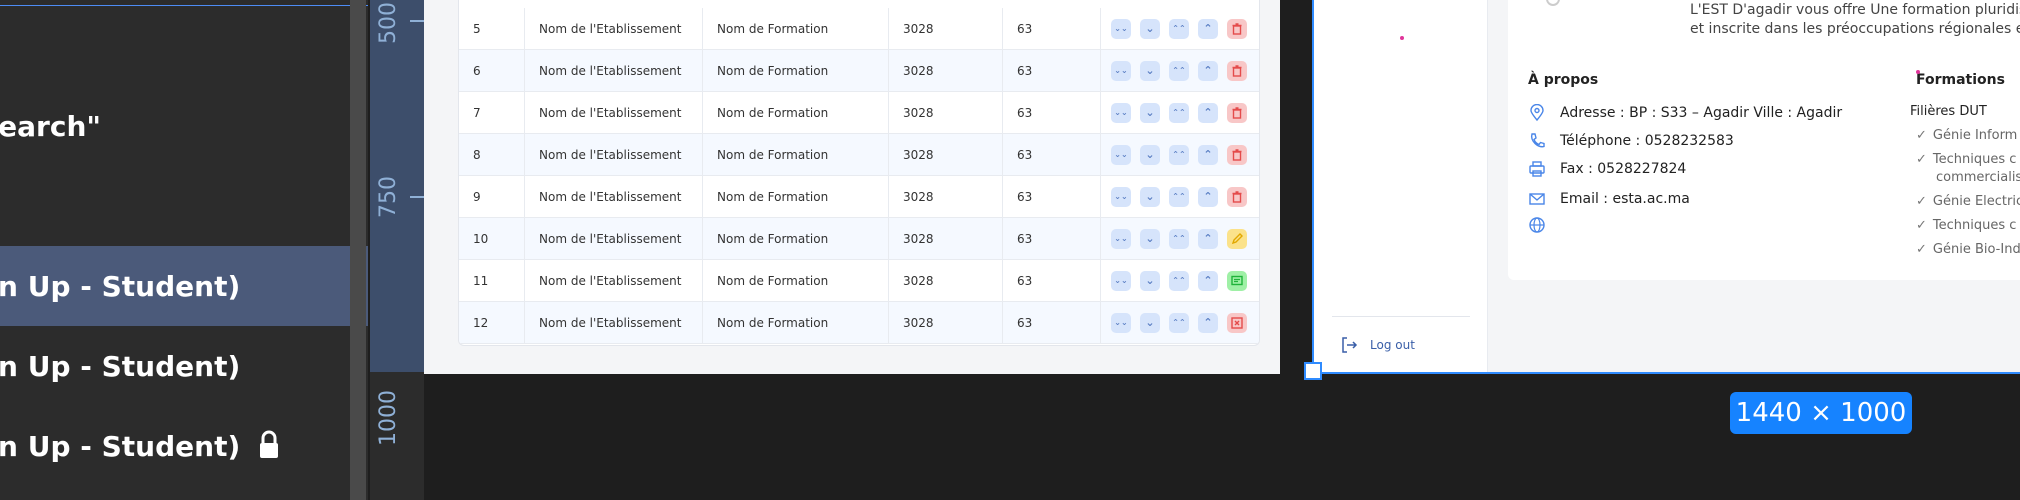 This screenshot has height=500, width=2020. What do you see at coordinates (1607, 169) in the screenshot?
I see `fax-item: Fax : 0528227824` at bounding box center [1607, 169].